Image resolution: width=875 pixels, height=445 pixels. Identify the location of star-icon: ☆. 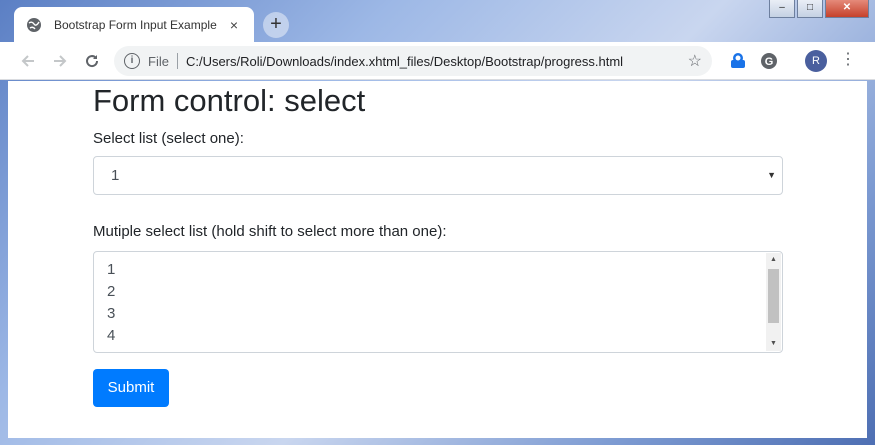
(695, 61).